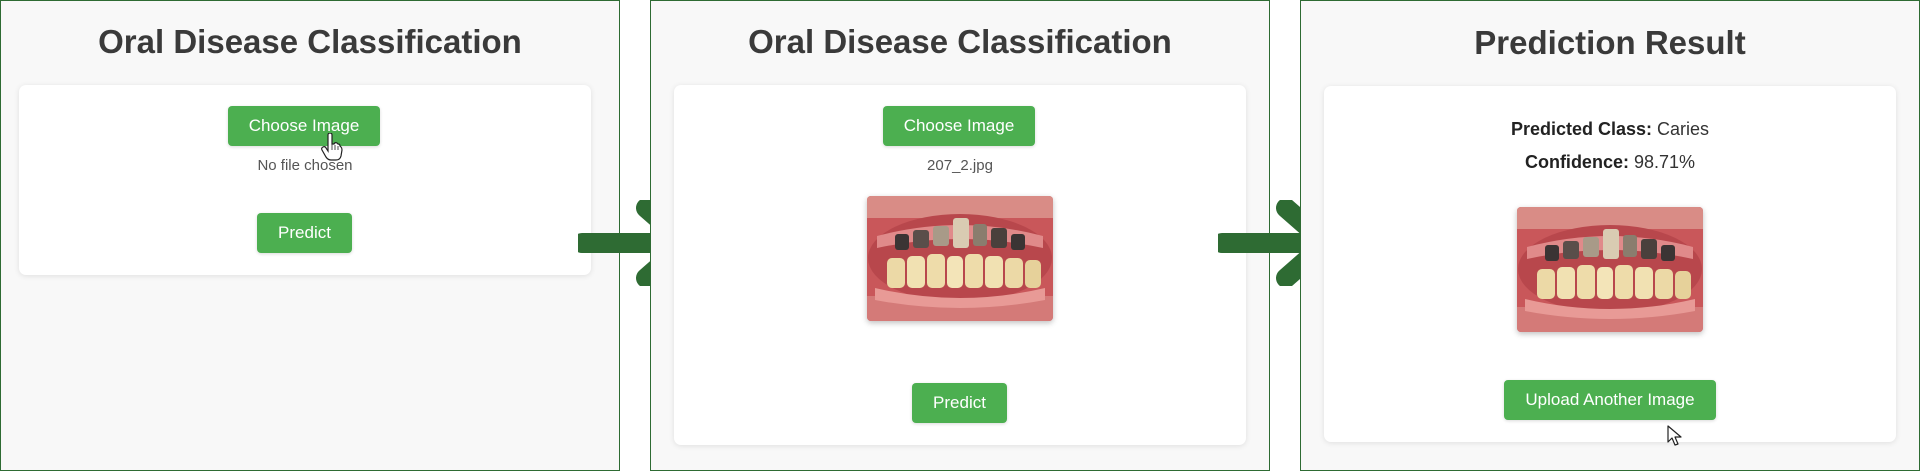 This screenshot has height=472, width=1920. I want to click on result-image, so click(1610, 269).